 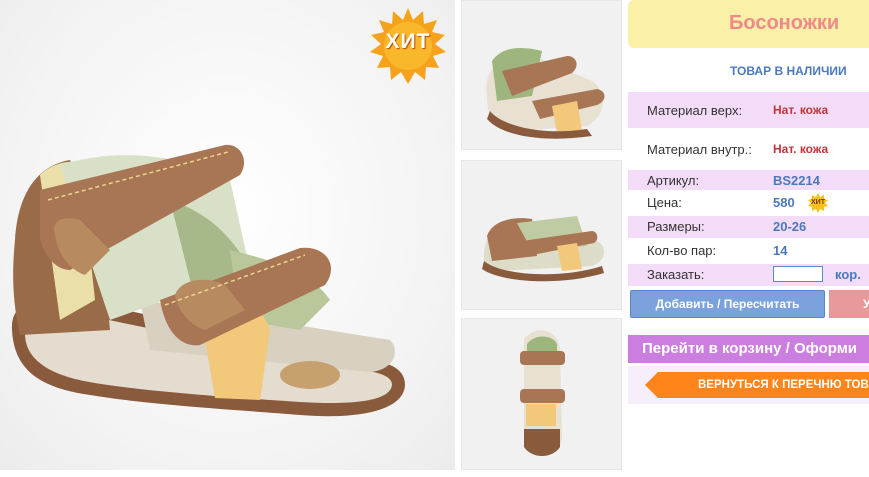 I want to click on back-to-list-button: ВЕРНУТЬСЯ К ПЕРЕЧНЮ ТОВА, so click(x=757, y=385).